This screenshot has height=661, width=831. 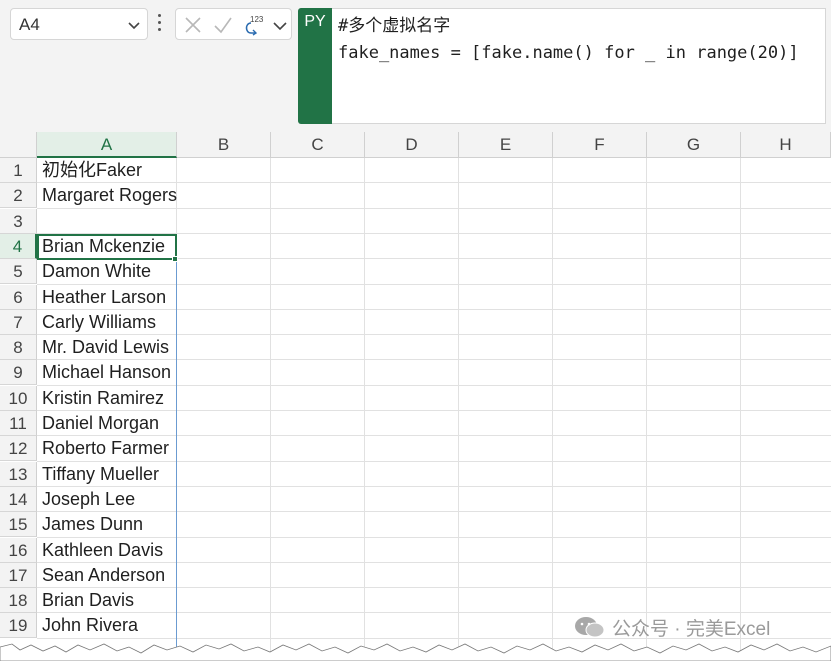 What do you see at coordinates (105, 448) in the screenshot?
I see `cell-a12: Roberto Farmer` at bounding box center [105, 448].